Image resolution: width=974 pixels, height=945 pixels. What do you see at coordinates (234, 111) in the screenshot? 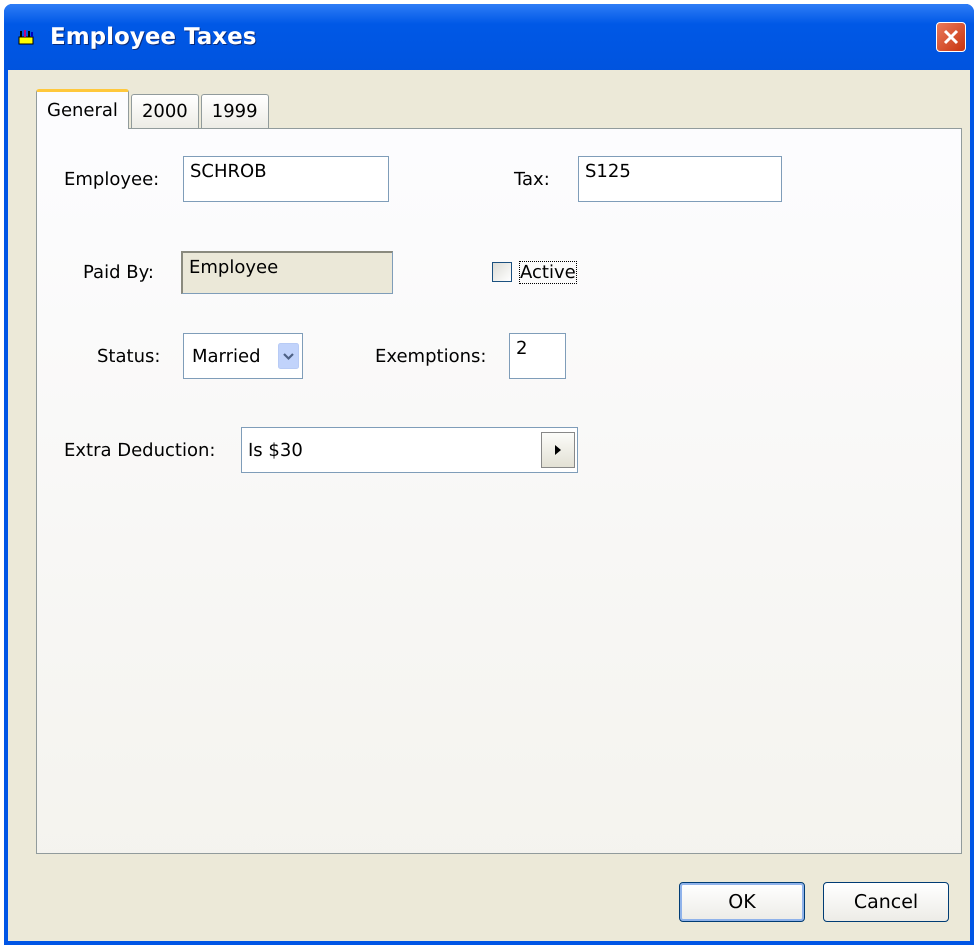
I see `tab: 1999` at bounding box center [234, 111].